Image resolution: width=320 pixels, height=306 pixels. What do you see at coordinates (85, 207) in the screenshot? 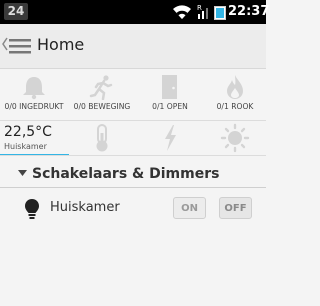
I see `switch-name: Huiskamer` at bounding box center [85, 207].